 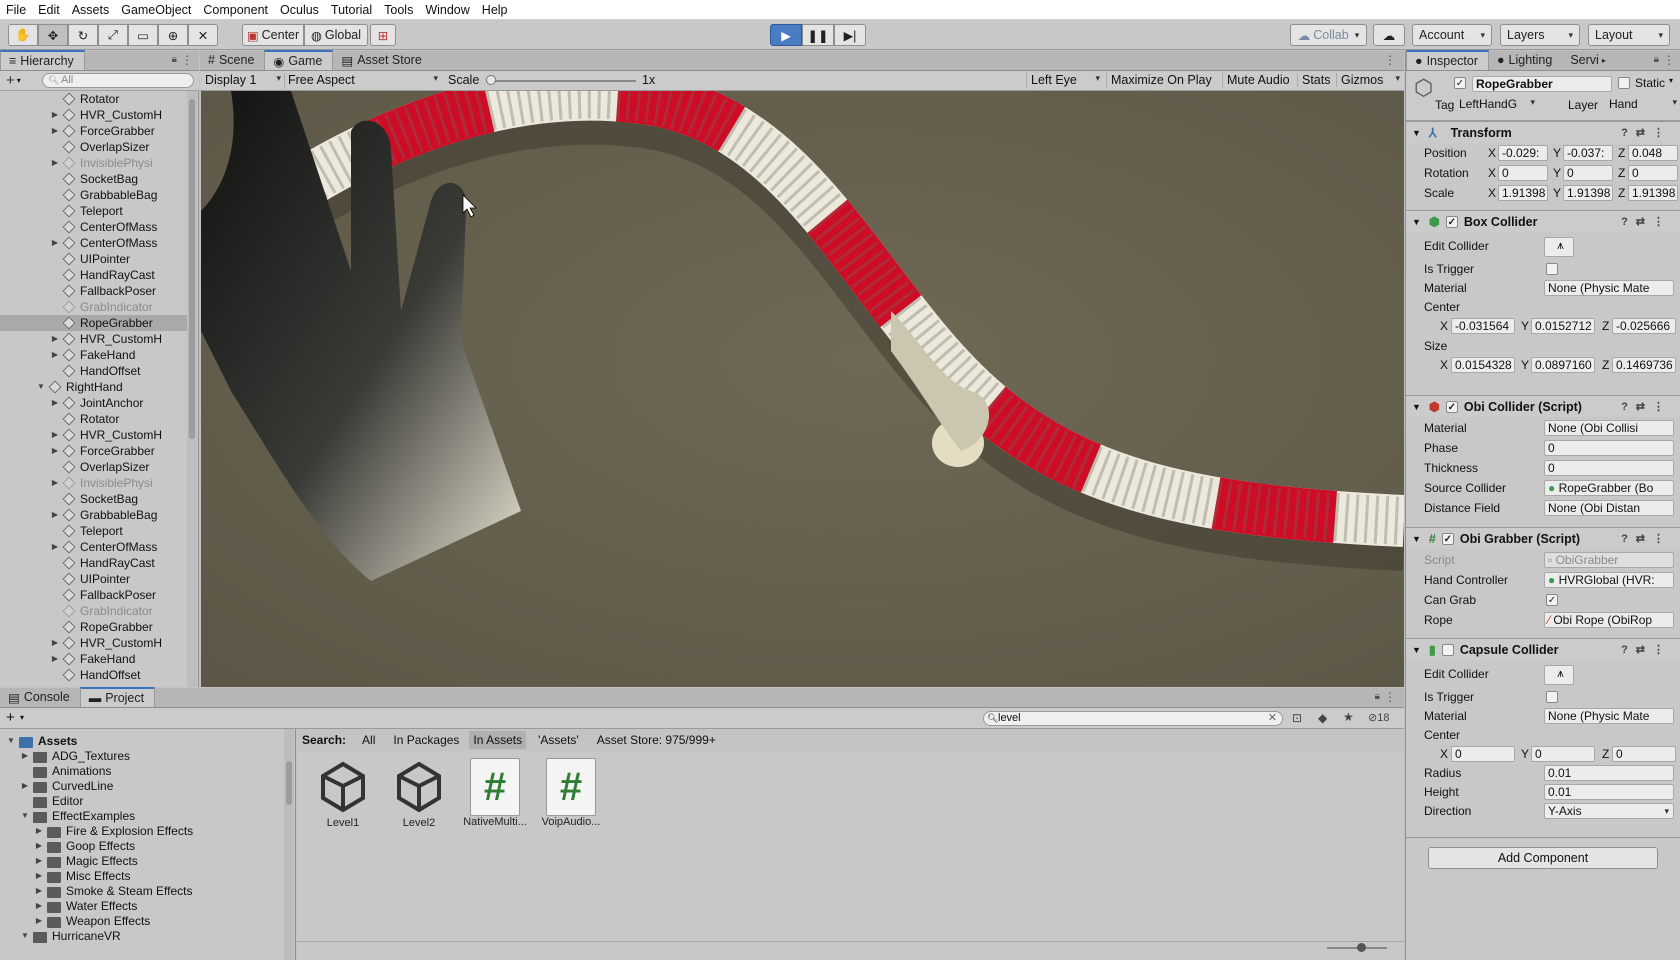 What do you see at coordinates (235, 10) in the screenshot?
I see `menu-component: Component` at bounding box center [235, 10].